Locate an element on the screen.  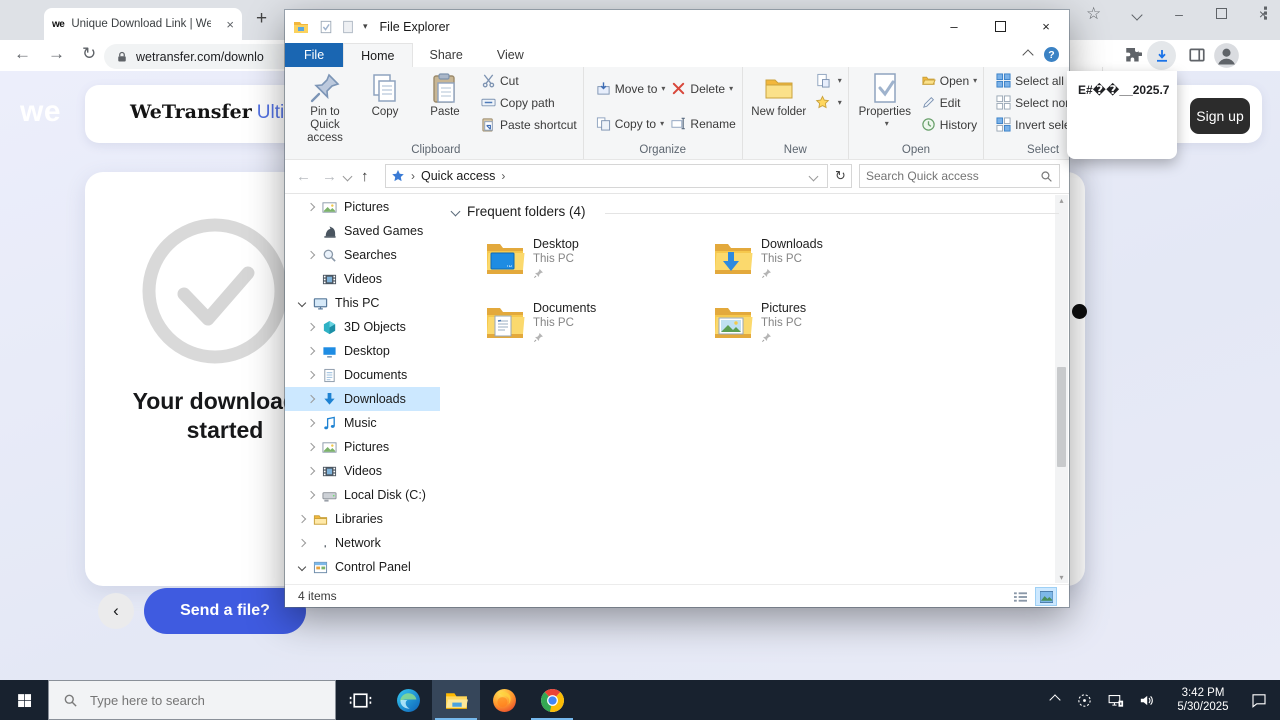
sidebar-item-music: Music is located at coordinates (362, 423).